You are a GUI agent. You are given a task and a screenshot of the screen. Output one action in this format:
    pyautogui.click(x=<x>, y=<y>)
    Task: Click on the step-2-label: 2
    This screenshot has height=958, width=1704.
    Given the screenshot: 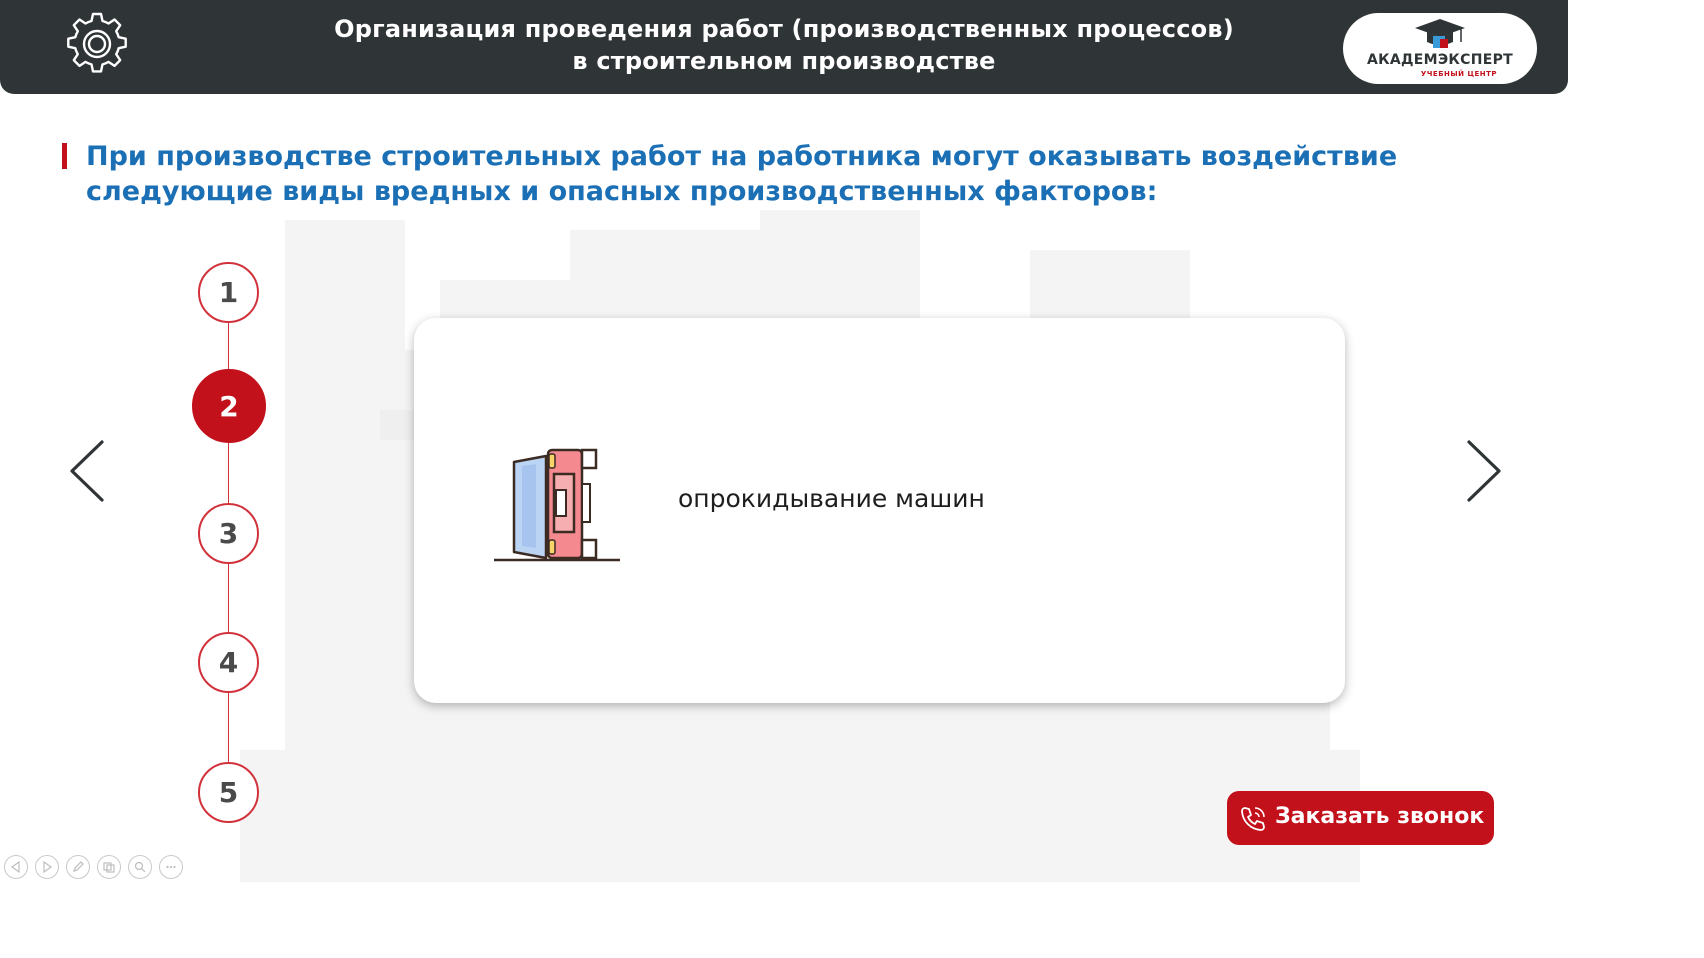 What is the action you would take?
    pyautogui.click(x=229, y=406)
    